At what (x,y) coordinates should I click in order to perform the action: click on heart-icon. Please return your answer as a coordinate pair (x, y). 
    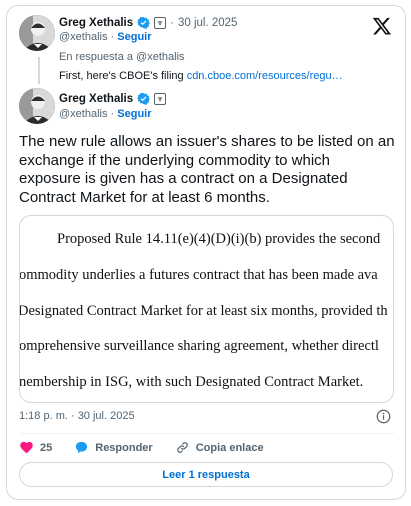
    Looking at the image, I should click on (26, 447).